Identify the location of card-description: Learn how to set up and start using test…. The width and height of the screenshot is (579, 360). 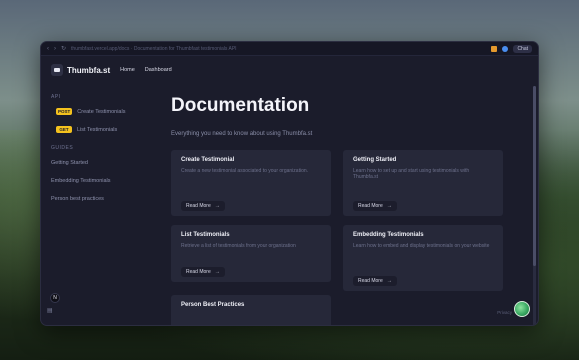
(411, 174).